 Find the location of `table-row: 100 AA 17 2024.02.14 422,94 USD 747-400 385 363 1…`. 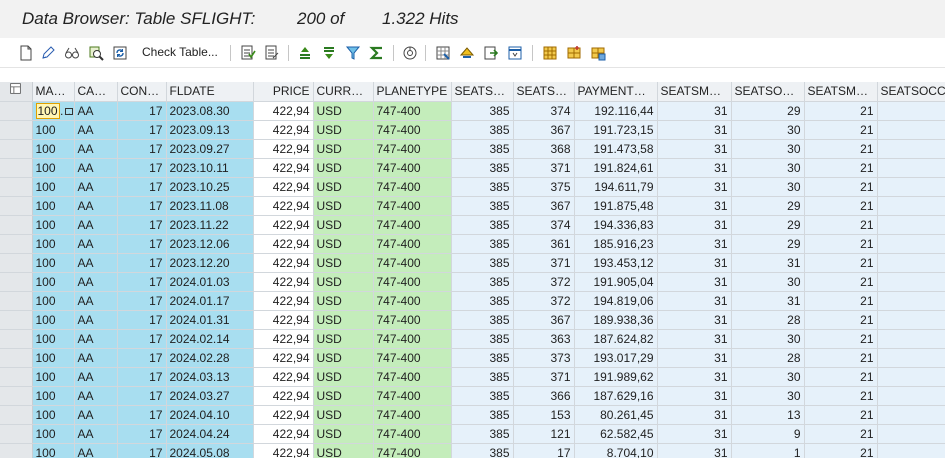

table-row: 100 AA 17 2024.02.14 422,94 USD 747-400 385 363 1… is located at coordinates (472, 339).